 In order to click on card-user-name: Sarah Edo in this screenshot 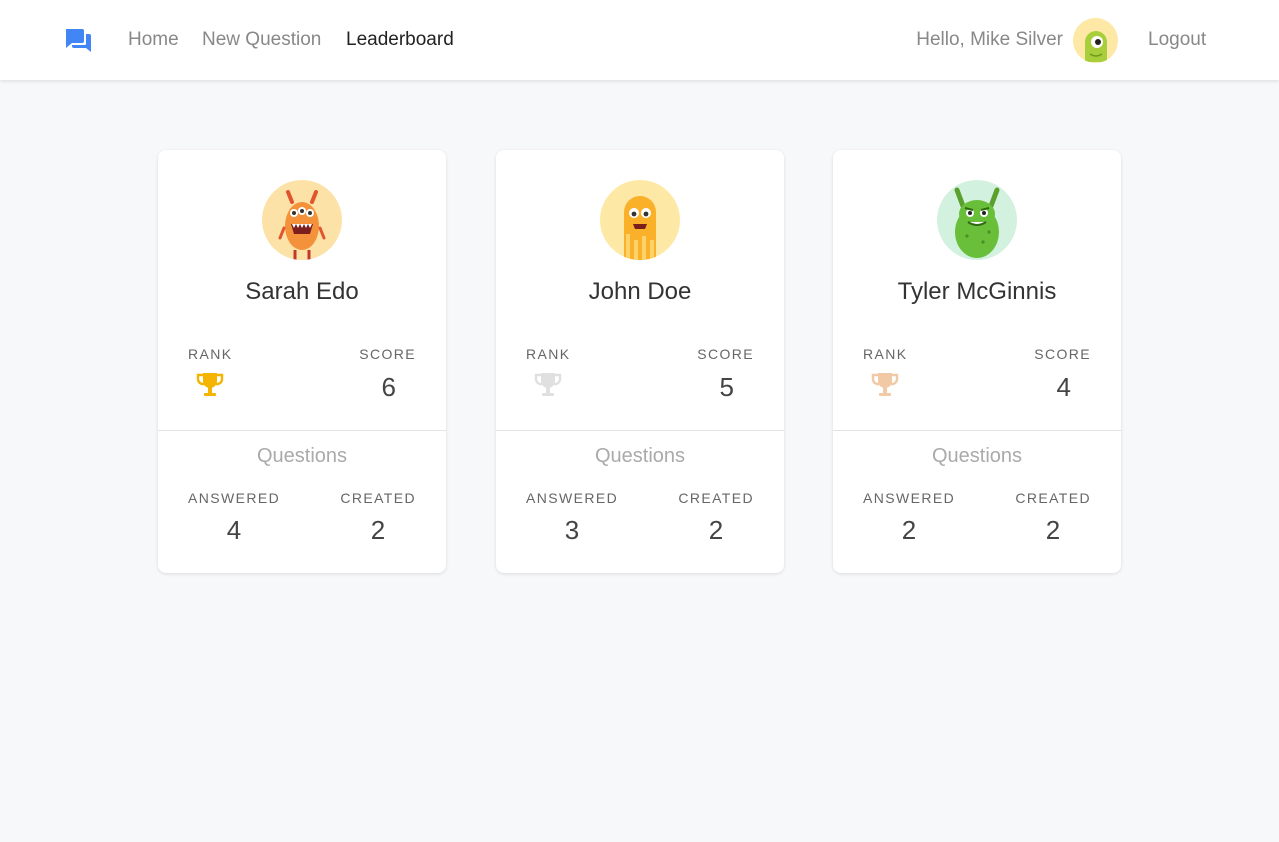, I will do `click(302, 291)`.